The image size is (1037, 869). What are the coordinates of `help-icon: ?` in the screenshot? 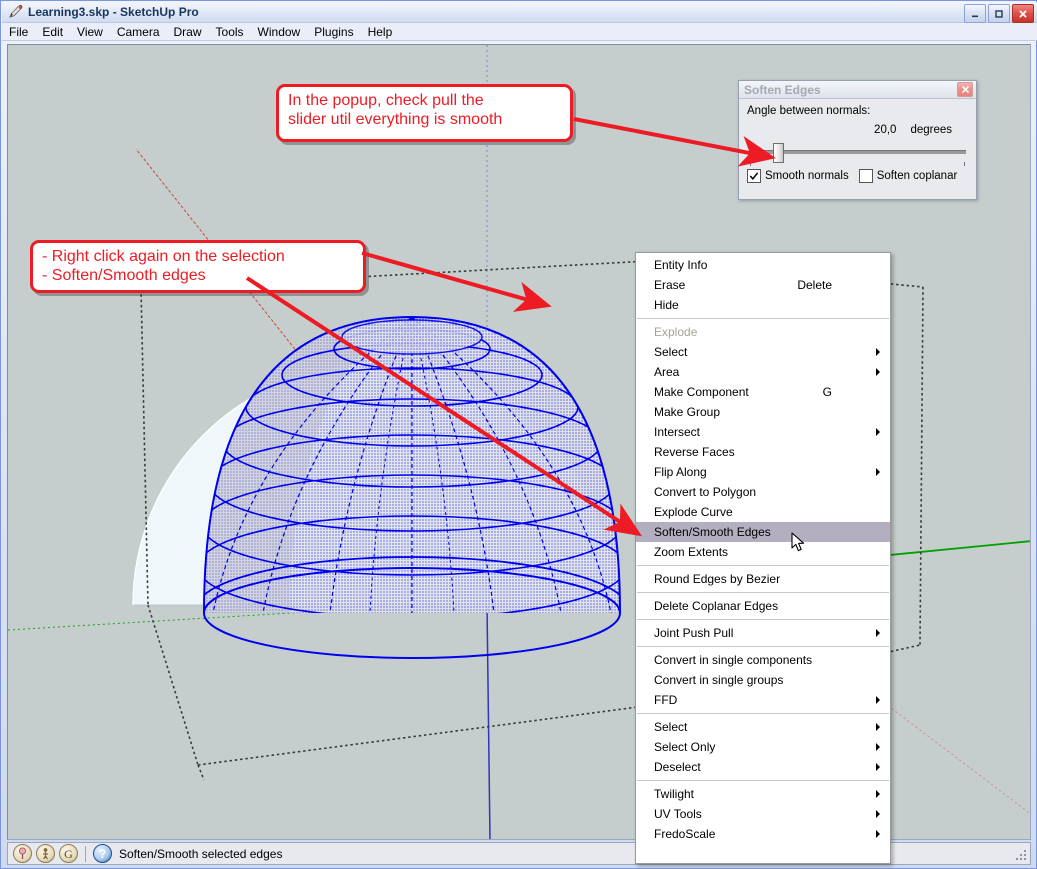 It's located at (102, 853).